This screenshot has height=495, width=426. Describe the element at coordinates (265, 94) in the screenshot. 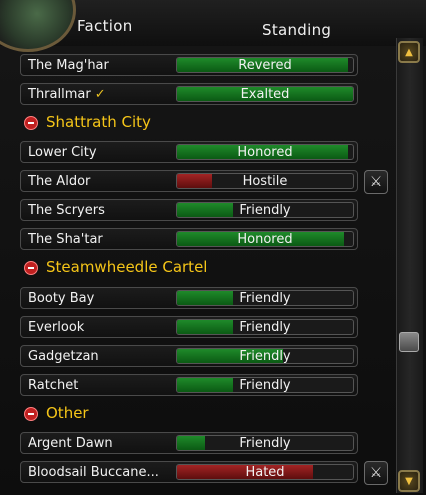

I see `standing-label: Exalted` at that location.